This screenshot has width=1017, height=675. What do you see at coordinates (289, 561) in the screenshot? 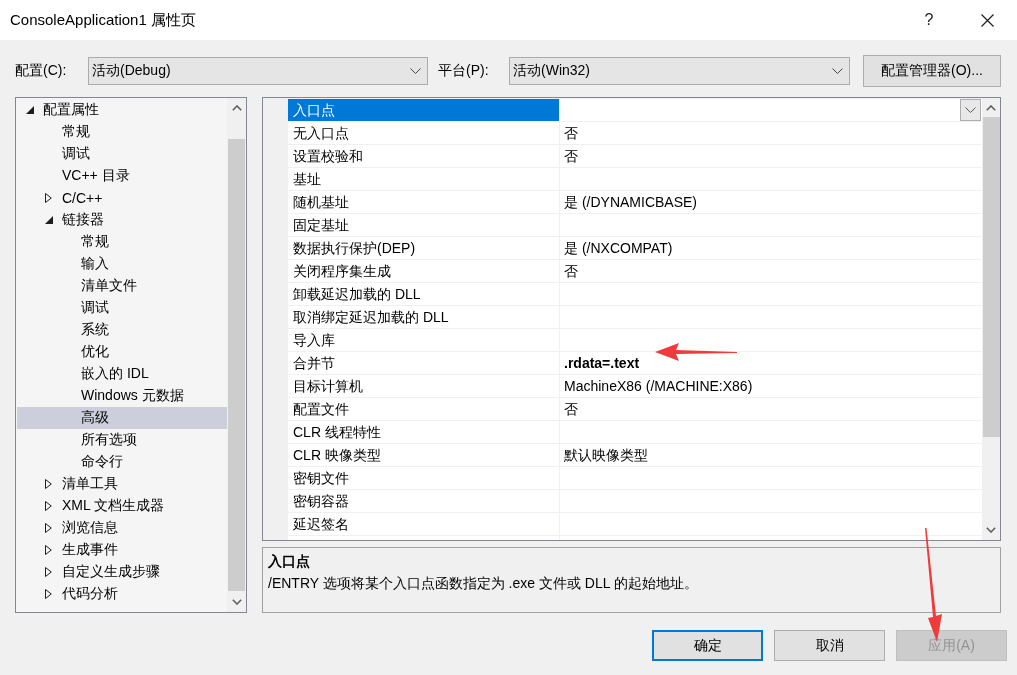
I see `description-title: 入口点` at bounding box center [289, 561].